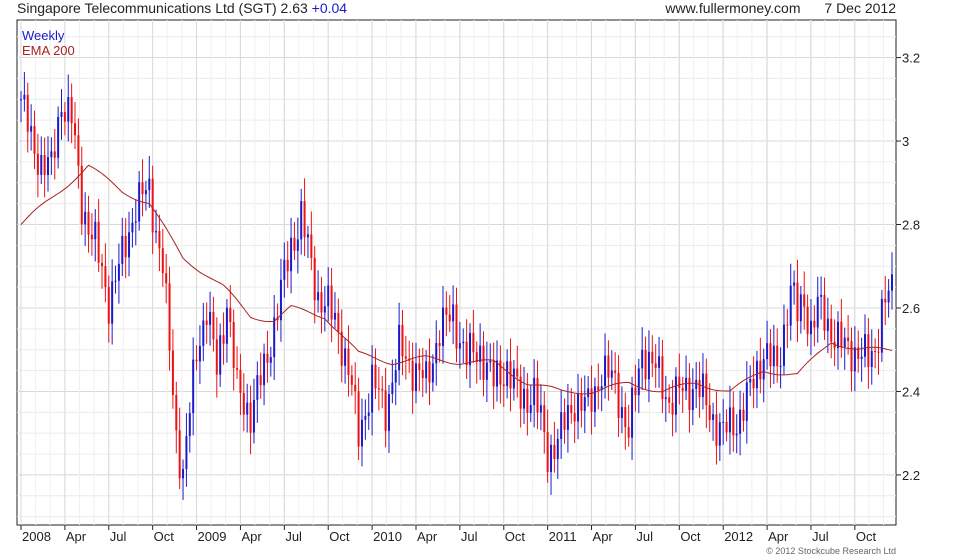 The image size is (980, 560). I want to click on legend: Weekly EMA 200, so click(48, 43).